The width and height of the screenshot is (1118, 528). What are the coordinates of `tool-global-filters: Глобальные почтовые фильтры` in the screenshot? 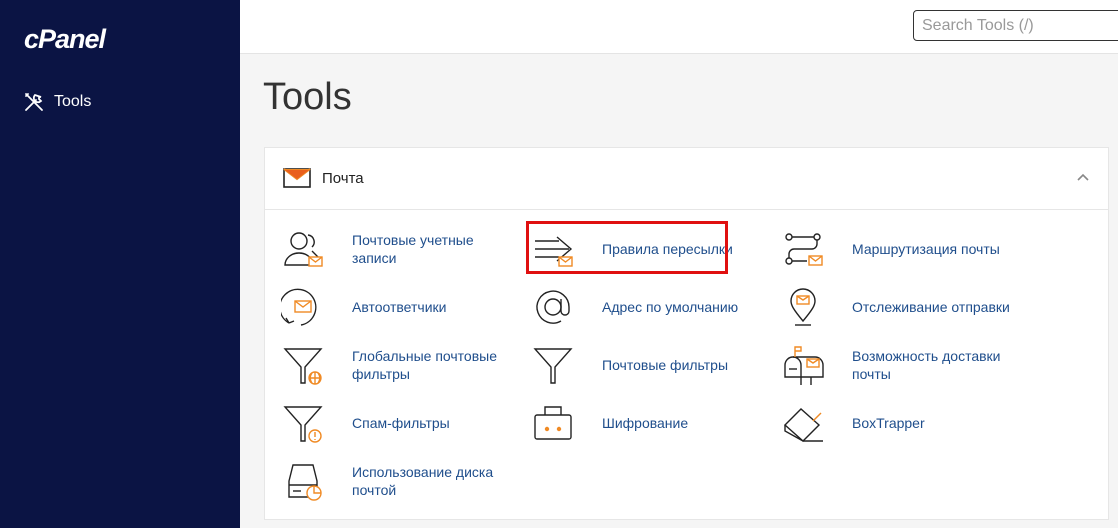 It's located at (395, 365).